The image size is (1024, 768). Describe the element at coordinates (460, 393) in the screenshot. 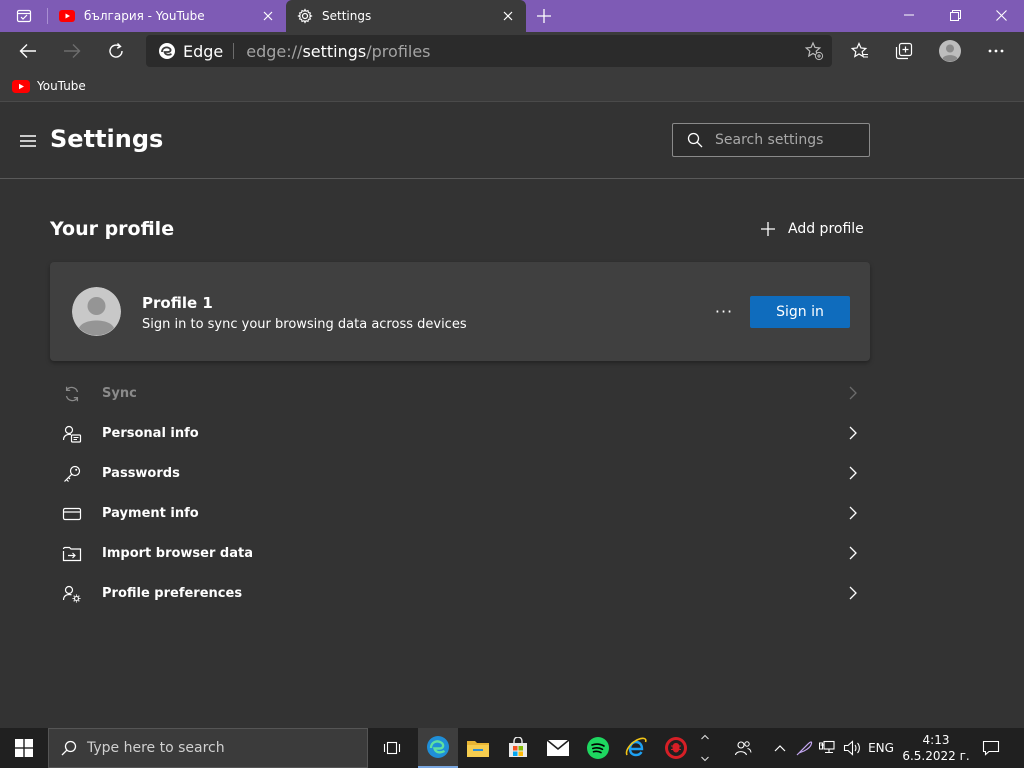

I see `list-item-sync: Sync` at that location.